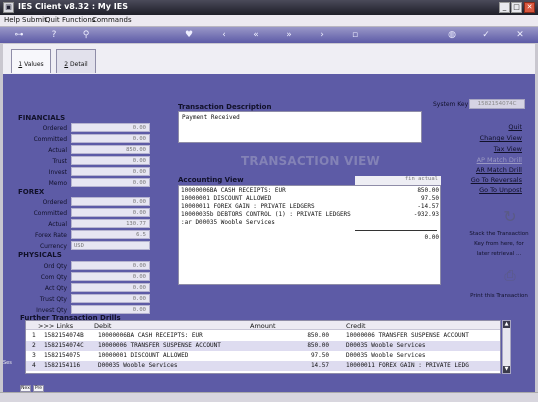 The image size is (538, 402). What do you see at coordinates (54, 35) in the screenshot?
I see `help-icon: ?` at bounding box center [54, 35].